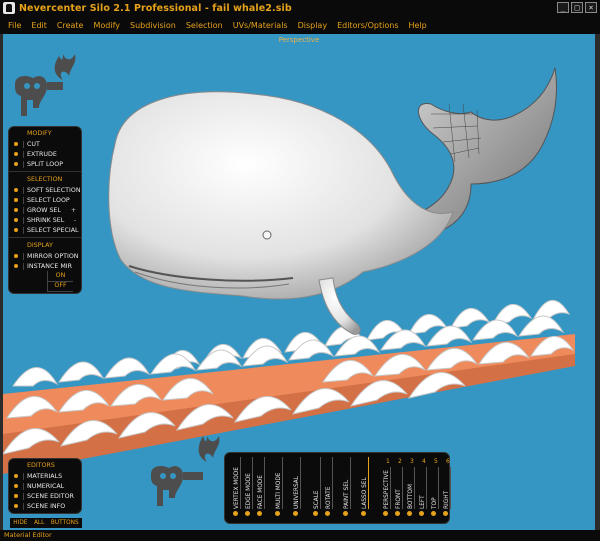 The width and height of the screenshot is (600, 541). I want to click on view-number-5: 5, so click(436, 461).